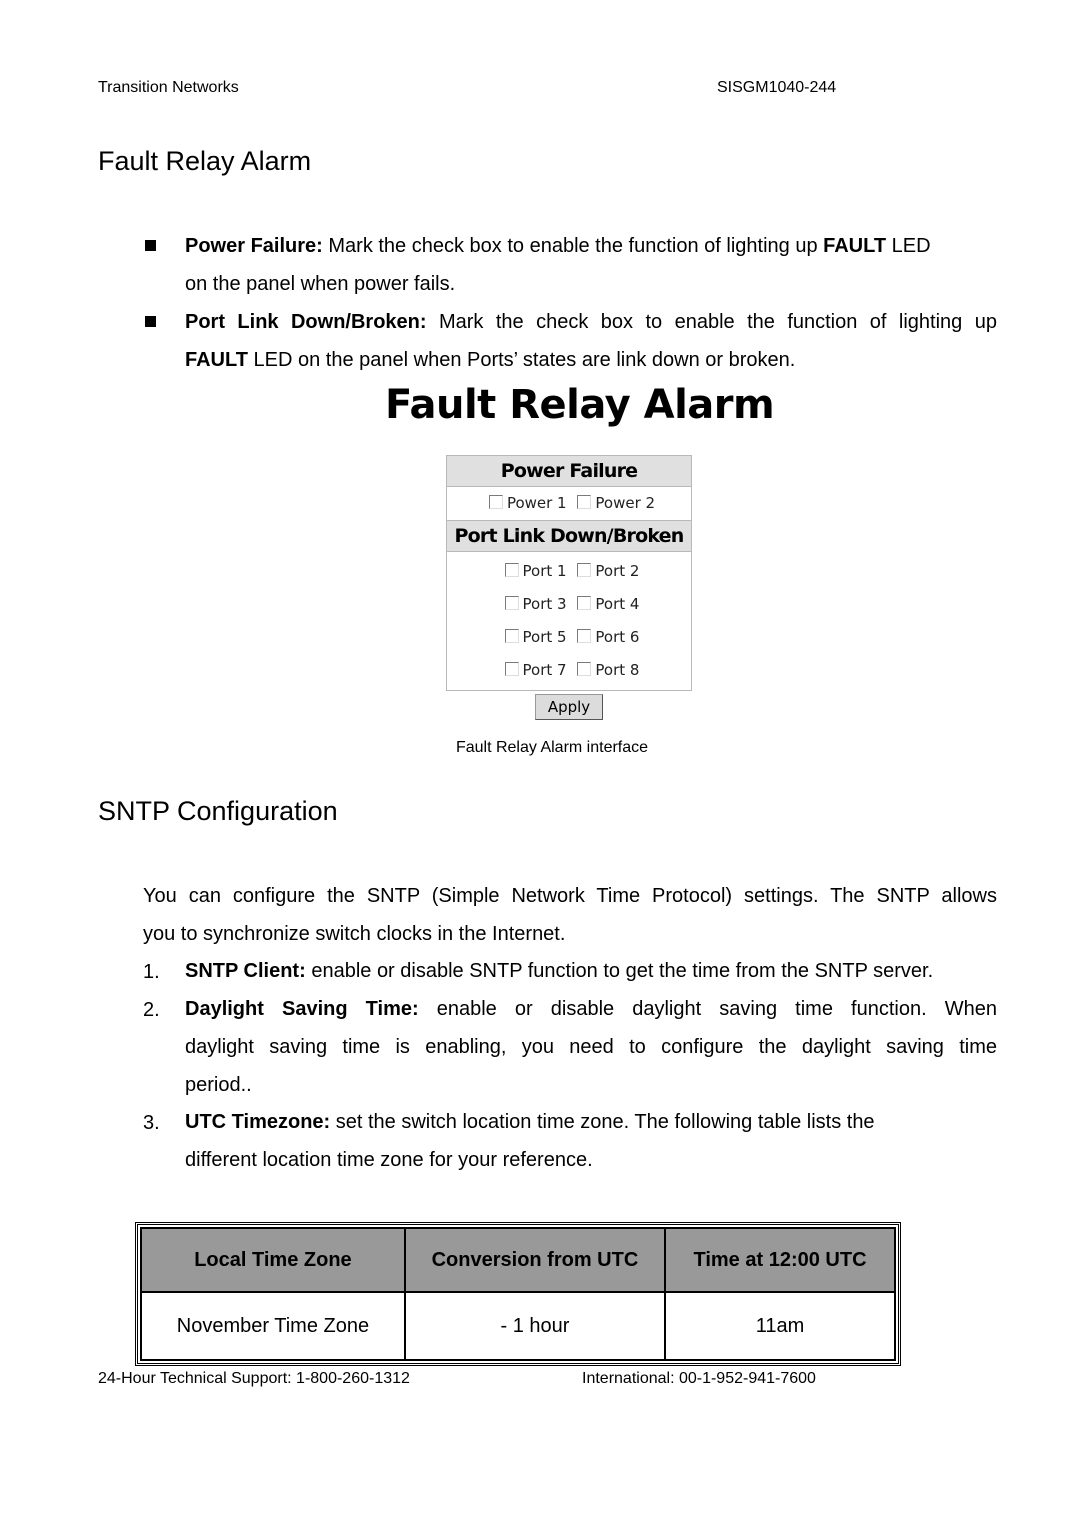 The height and width of the screenshot is (1527, 1080). I want to click on item-number: 2., so click(151, 1010).